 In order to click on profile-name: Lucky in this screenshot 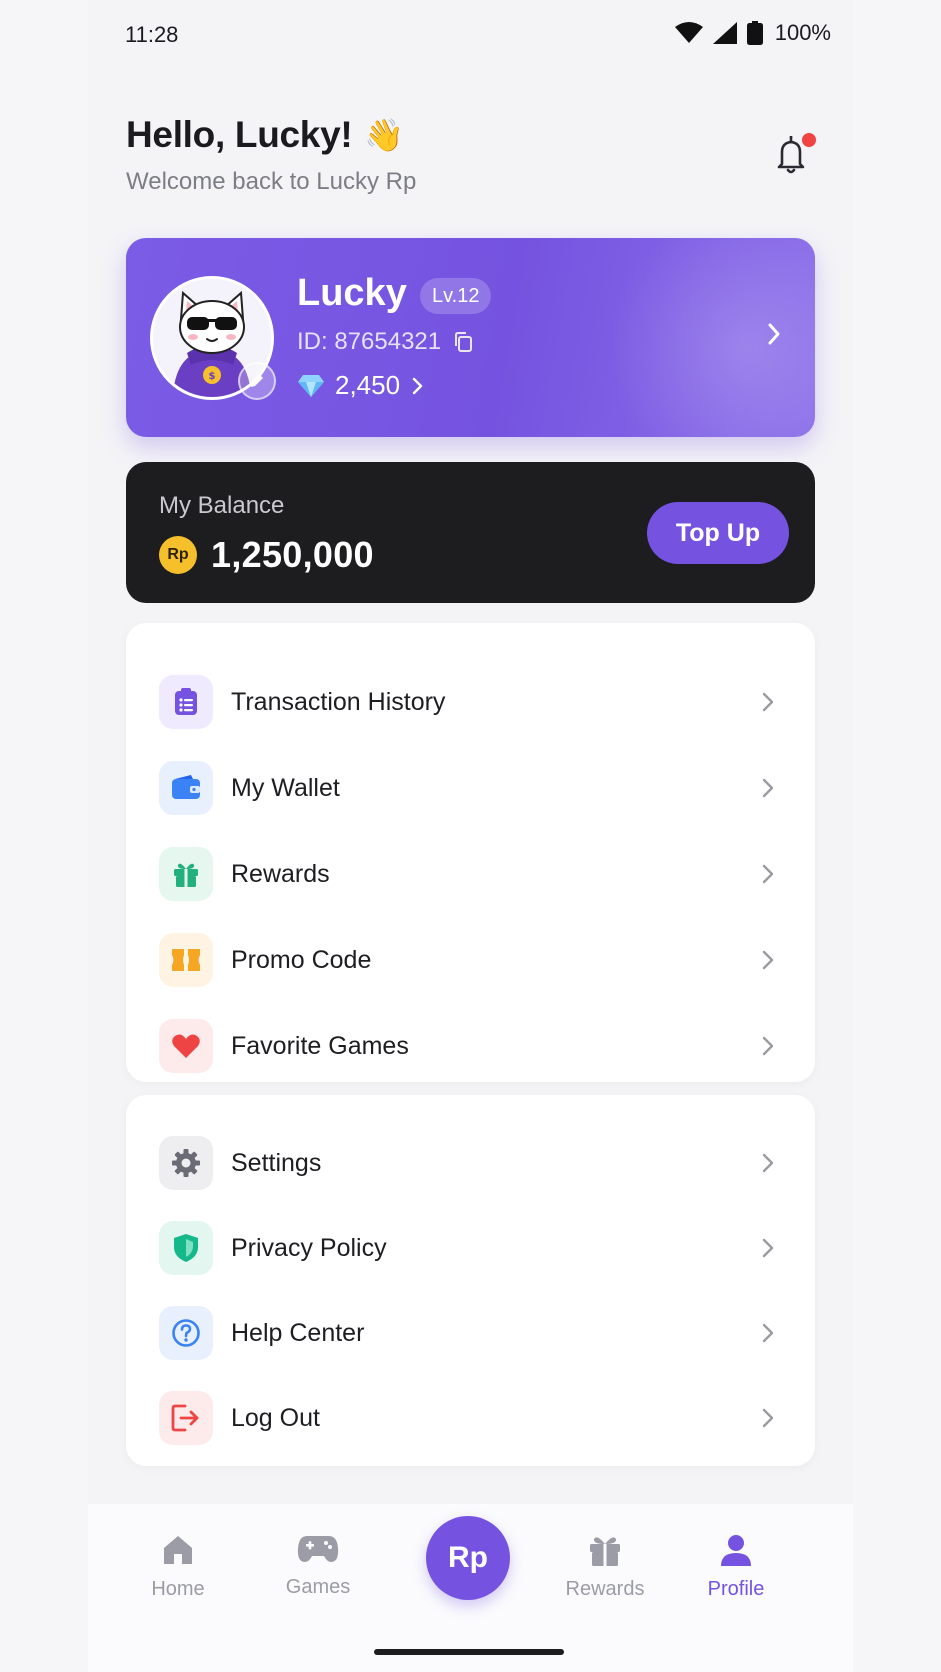, I will do `click(352, 293)`.